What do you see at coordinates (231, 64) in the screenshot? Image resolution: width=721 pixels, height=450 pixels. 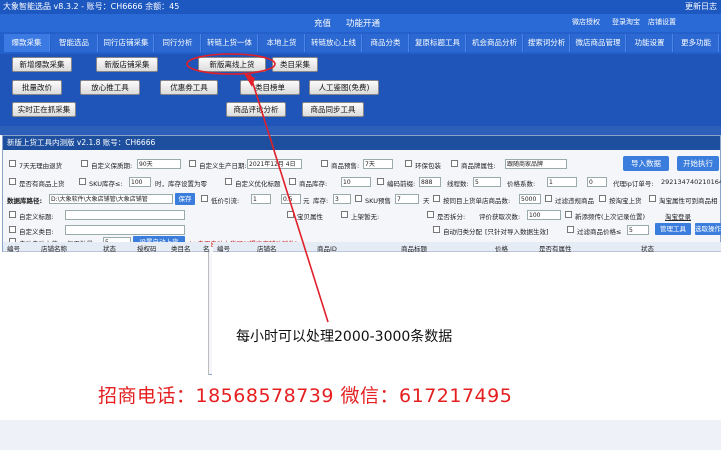 I see `highlight-circle` at bounding box center [231, 64].